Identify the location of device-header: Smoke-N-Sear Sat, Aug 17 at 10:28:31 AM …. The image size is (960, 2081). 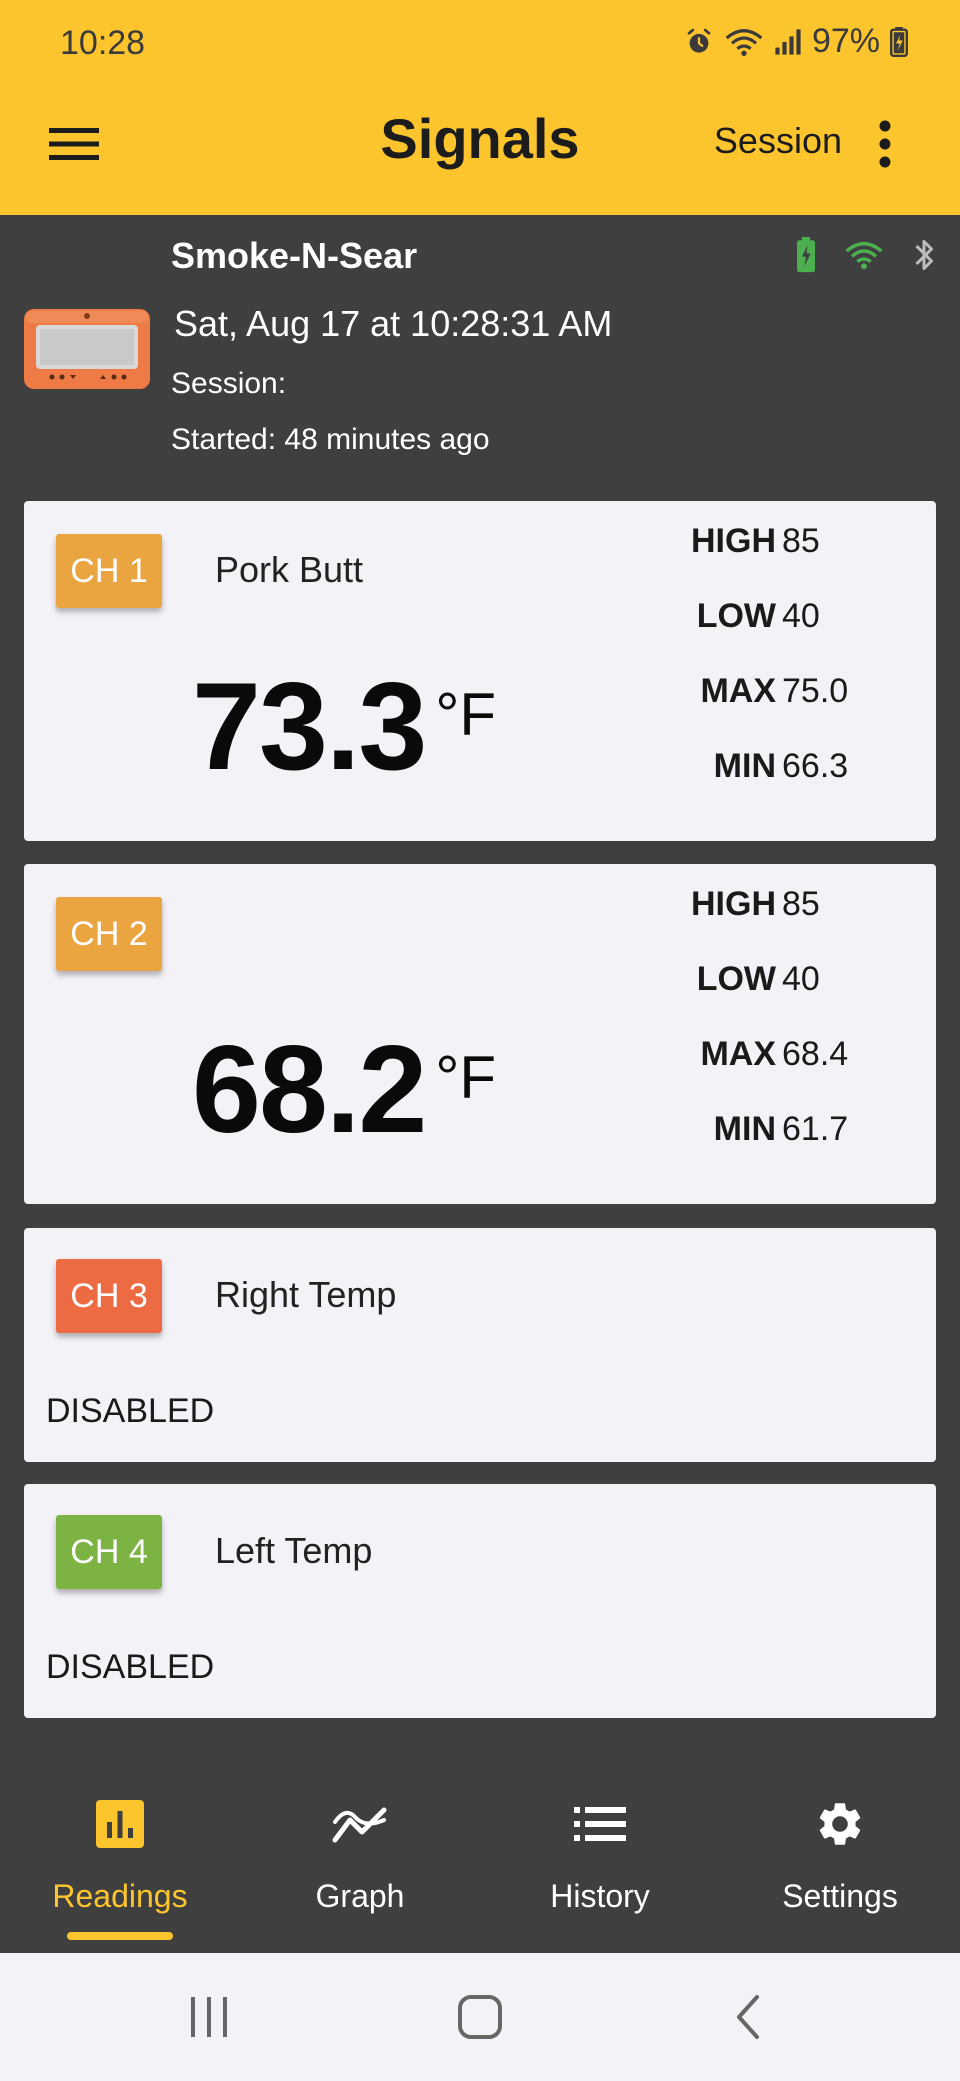
(480, 357).